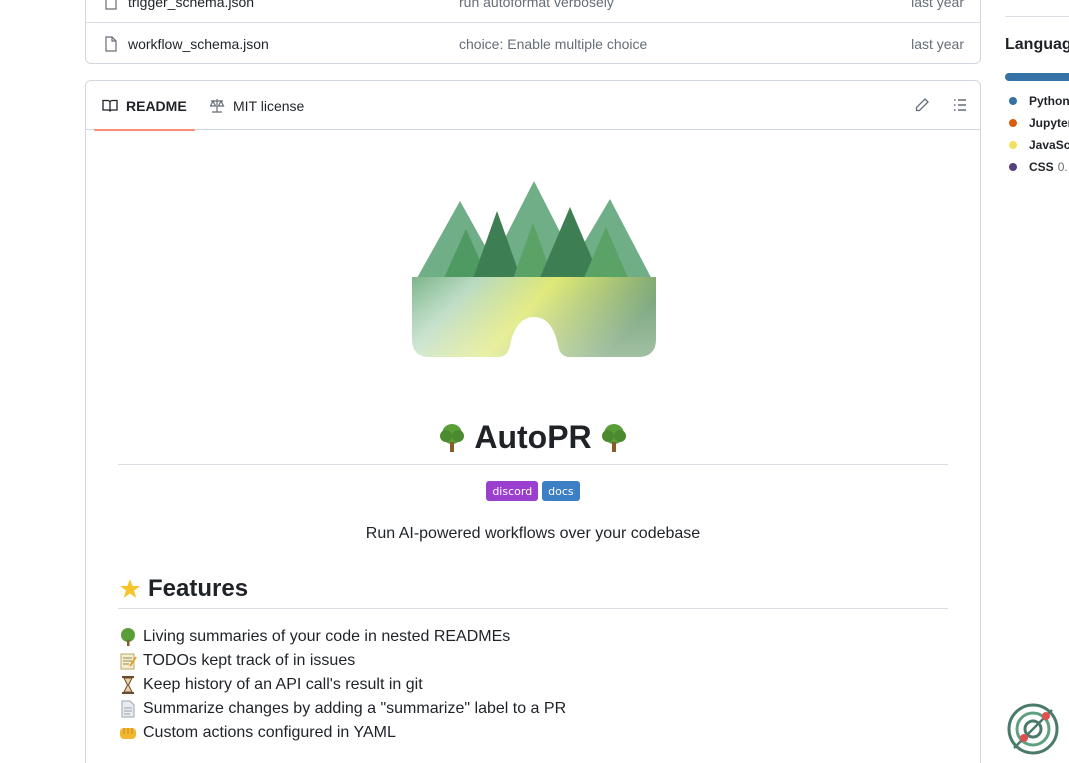 Image resolution: width=1069 pixels, height=763 pixels. I want to click on language-name: CSS, so click(1041, 167).